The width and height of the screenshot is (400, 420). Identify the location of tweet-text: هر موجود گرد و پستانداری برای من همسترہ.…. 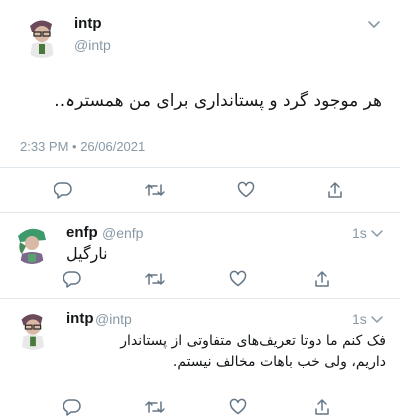
(218, 101).